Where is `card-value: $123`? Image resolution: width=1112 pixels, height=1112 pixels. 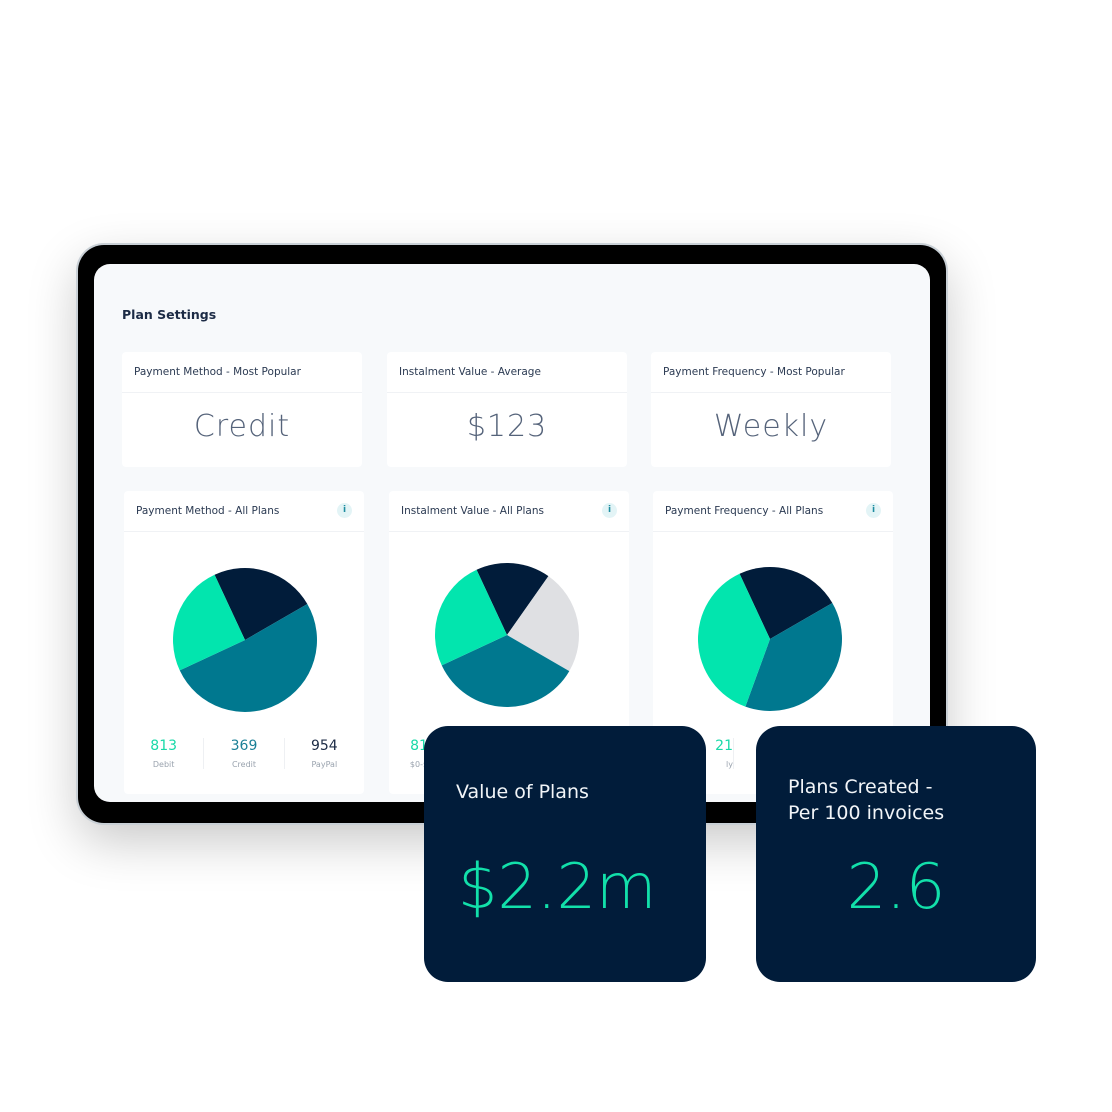 card-value: $123 is located at coordinates (507, 426).